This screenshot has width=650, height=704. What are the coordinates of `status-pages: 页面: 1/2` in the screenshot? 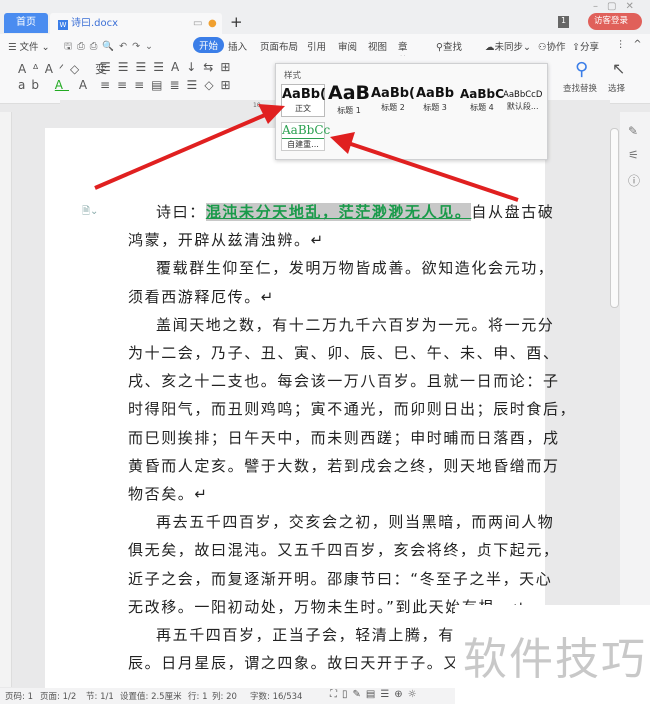 It's located at (58, 696).